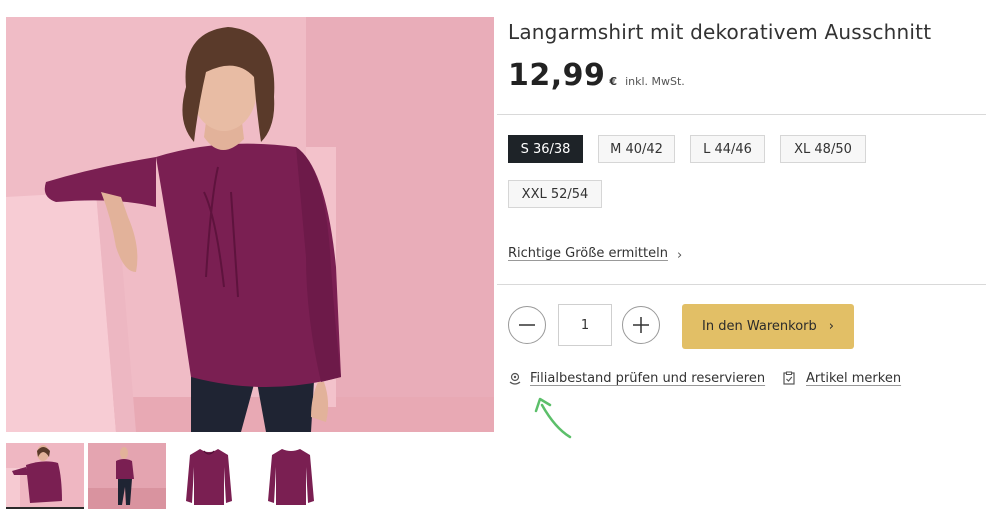 This screenshot has height=518, width=992. Describe the element at coordinates (720, 32) in the screenshot. I see `product-title: Langarmshirt mit dekorativem Ausschnitt` at that location.